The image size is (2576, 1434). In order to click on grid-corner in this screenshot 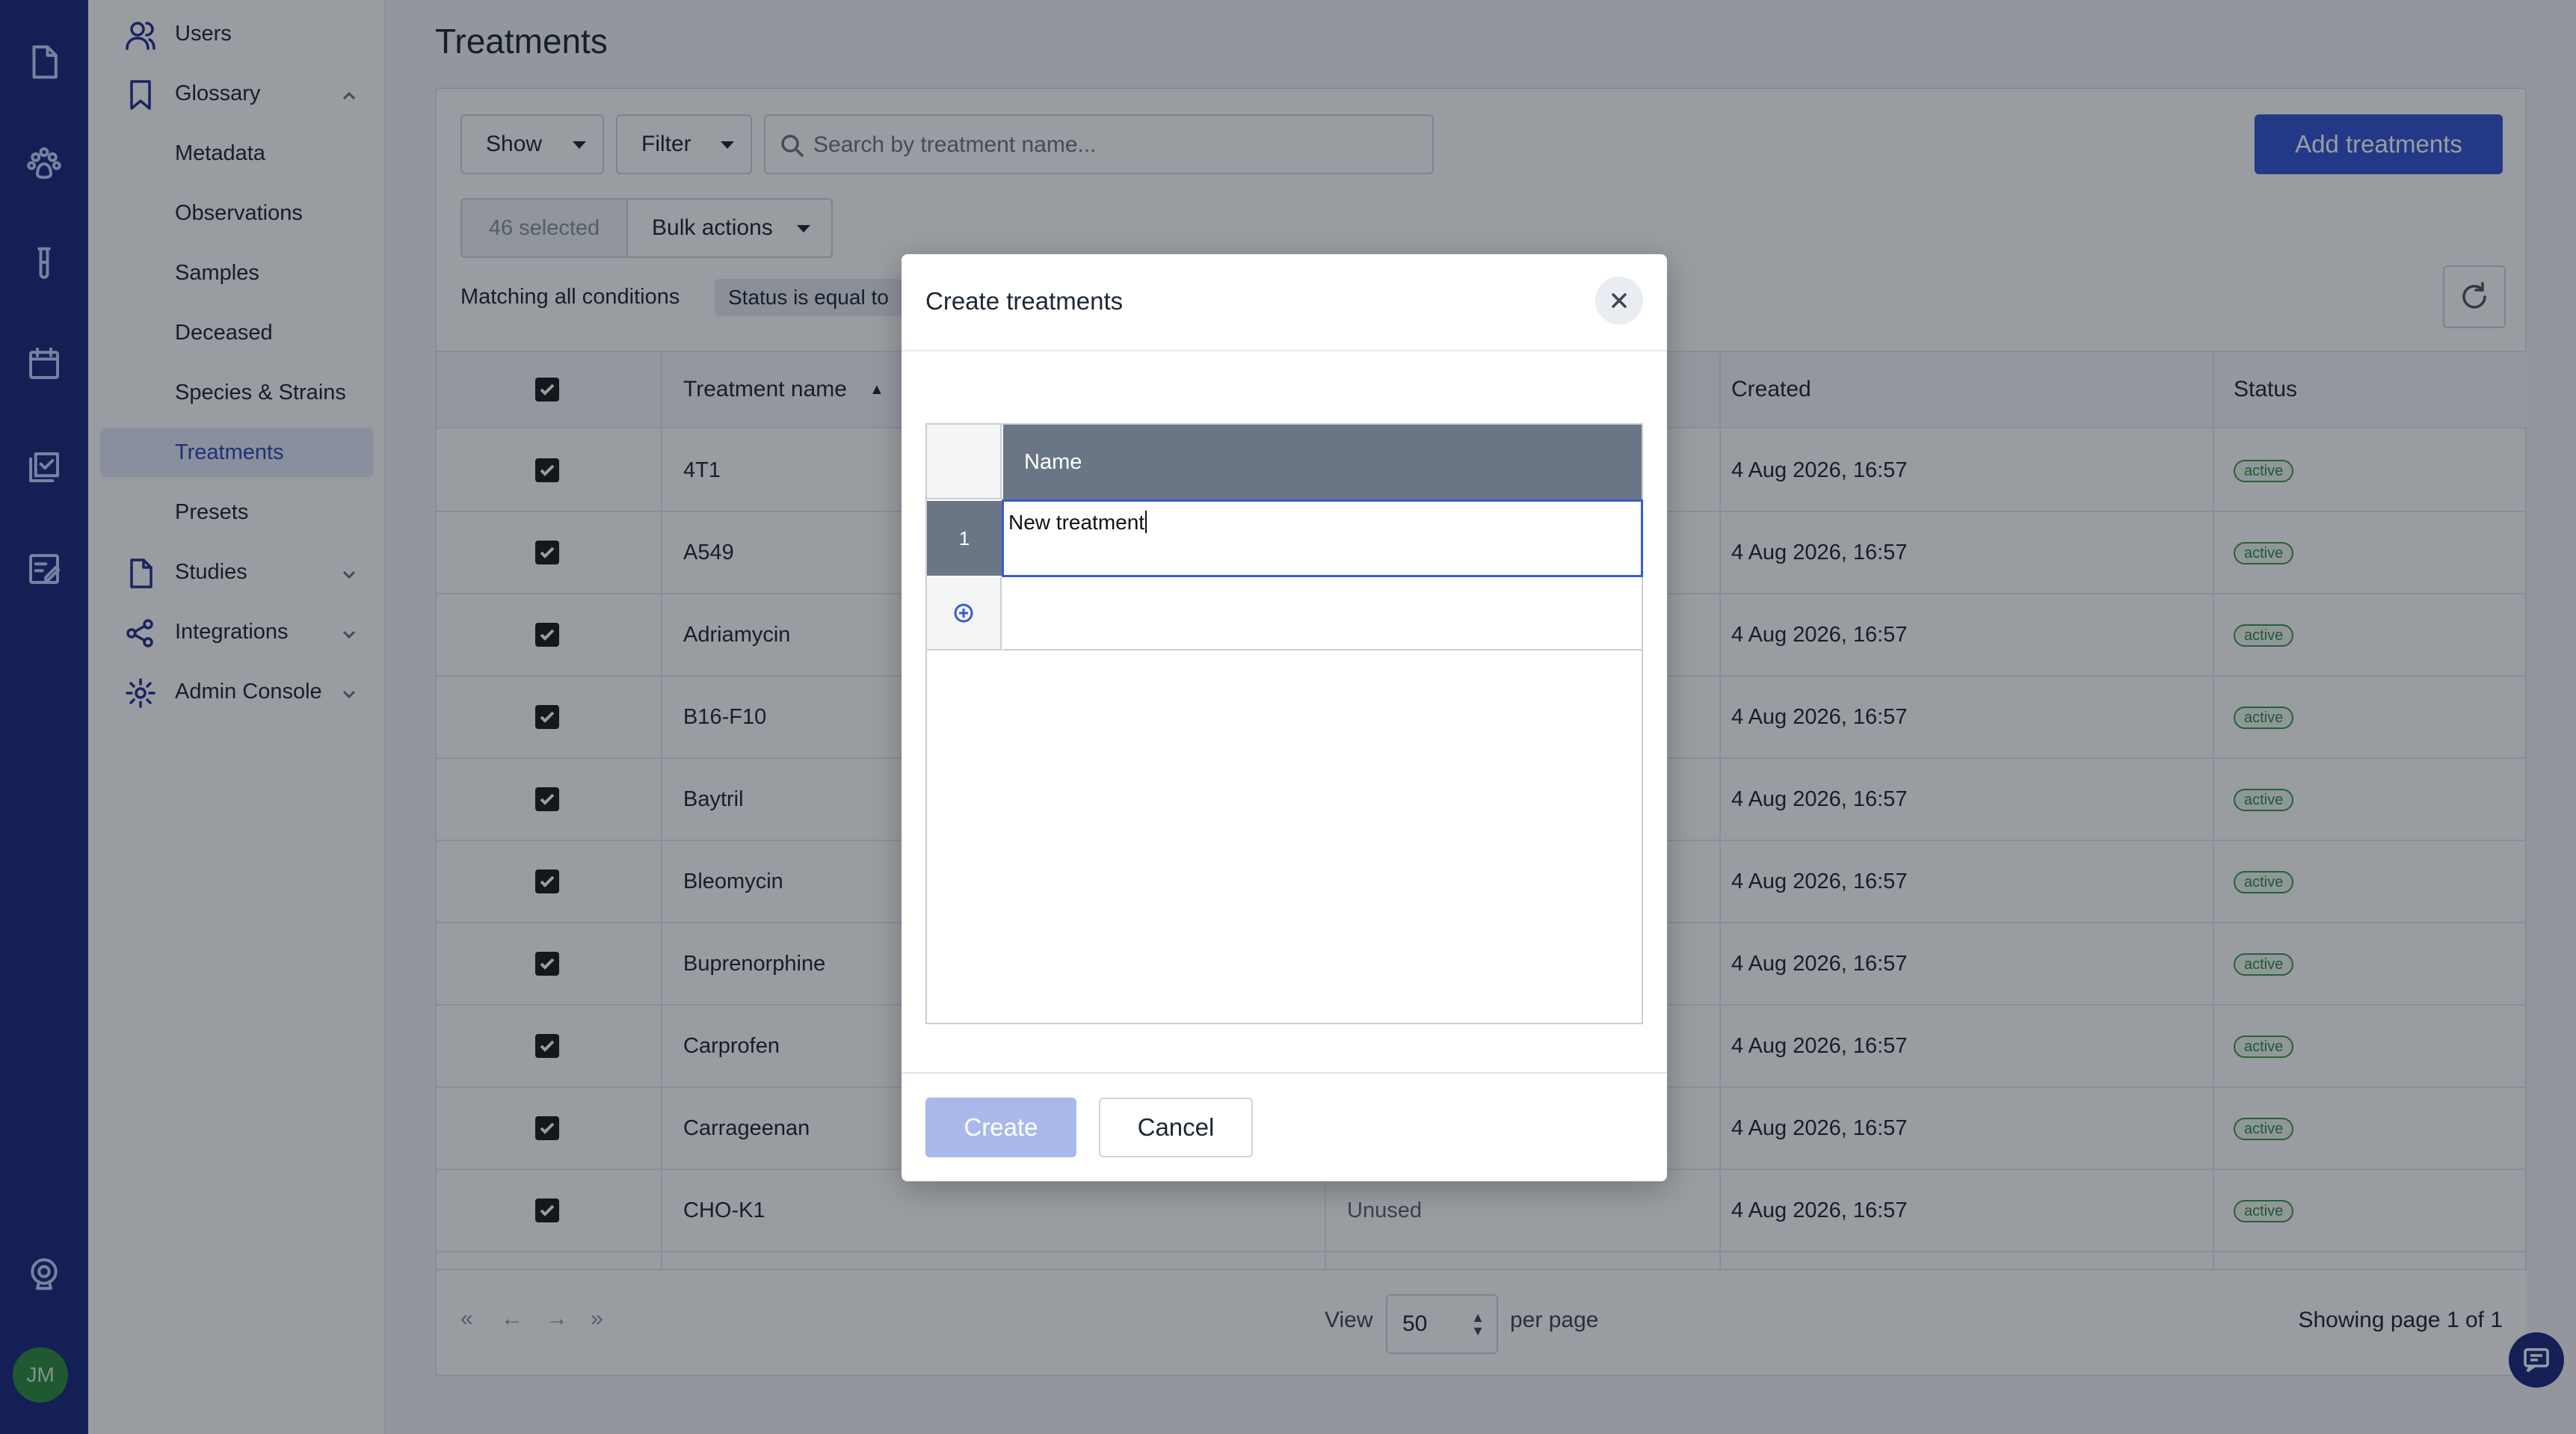, I will do `click(964, 462)`.